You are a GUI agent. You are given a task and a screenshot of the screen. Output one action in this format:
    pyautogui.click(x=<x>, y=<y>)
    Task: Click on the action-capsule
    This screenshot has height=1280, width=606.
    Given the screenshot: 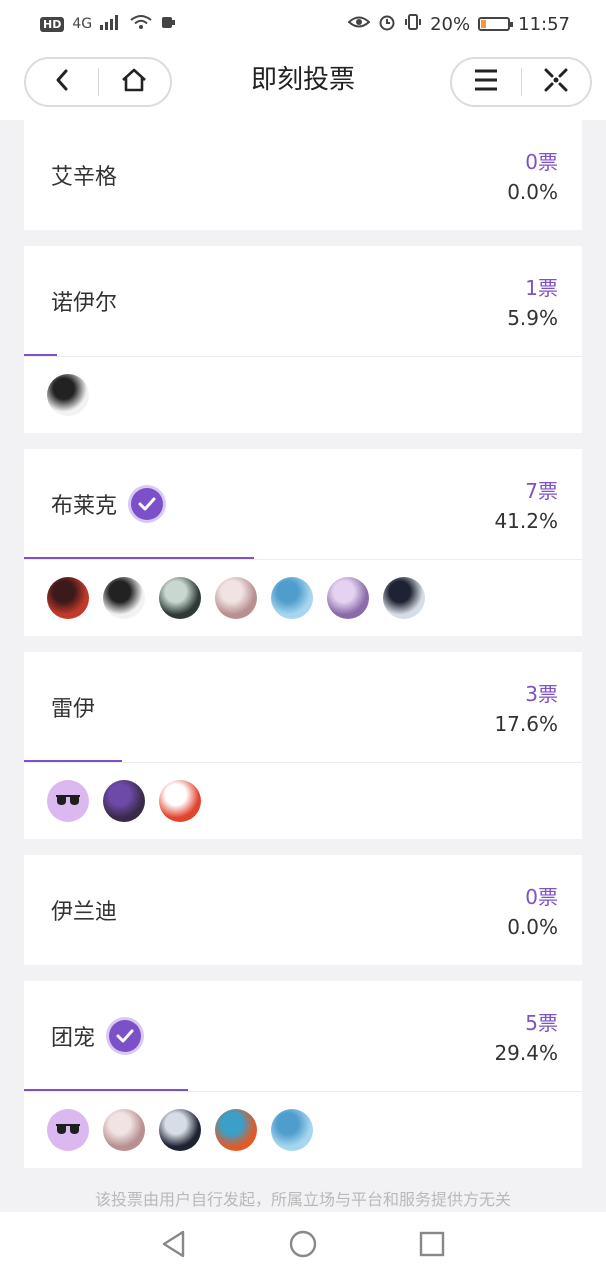 What is the action you would take?
    pyautogui.click(x=521, y=82)
    